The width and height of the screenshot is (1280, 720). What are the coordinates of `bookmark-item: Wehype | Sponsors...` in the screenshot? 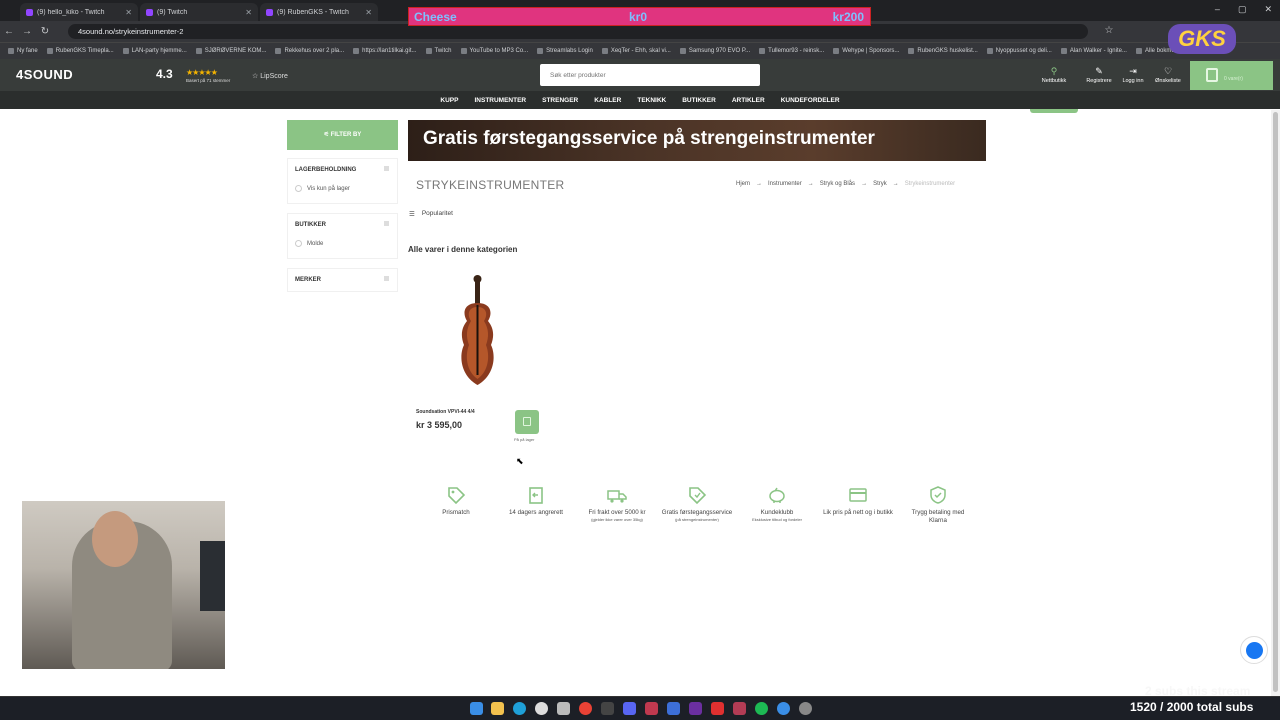 It's located at (866, 51).